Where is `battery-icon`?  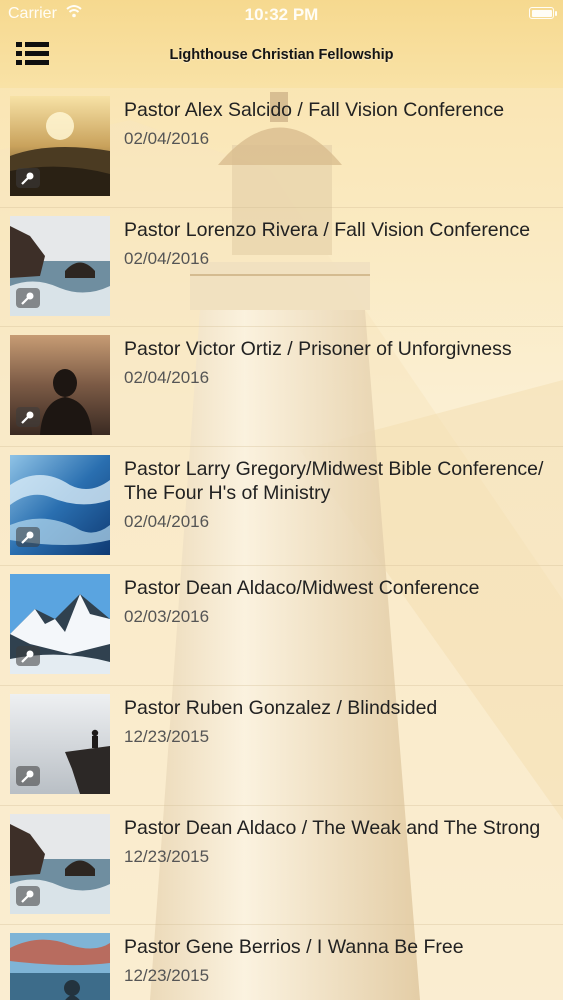
battery-icon is located at coordinates (543, 13).